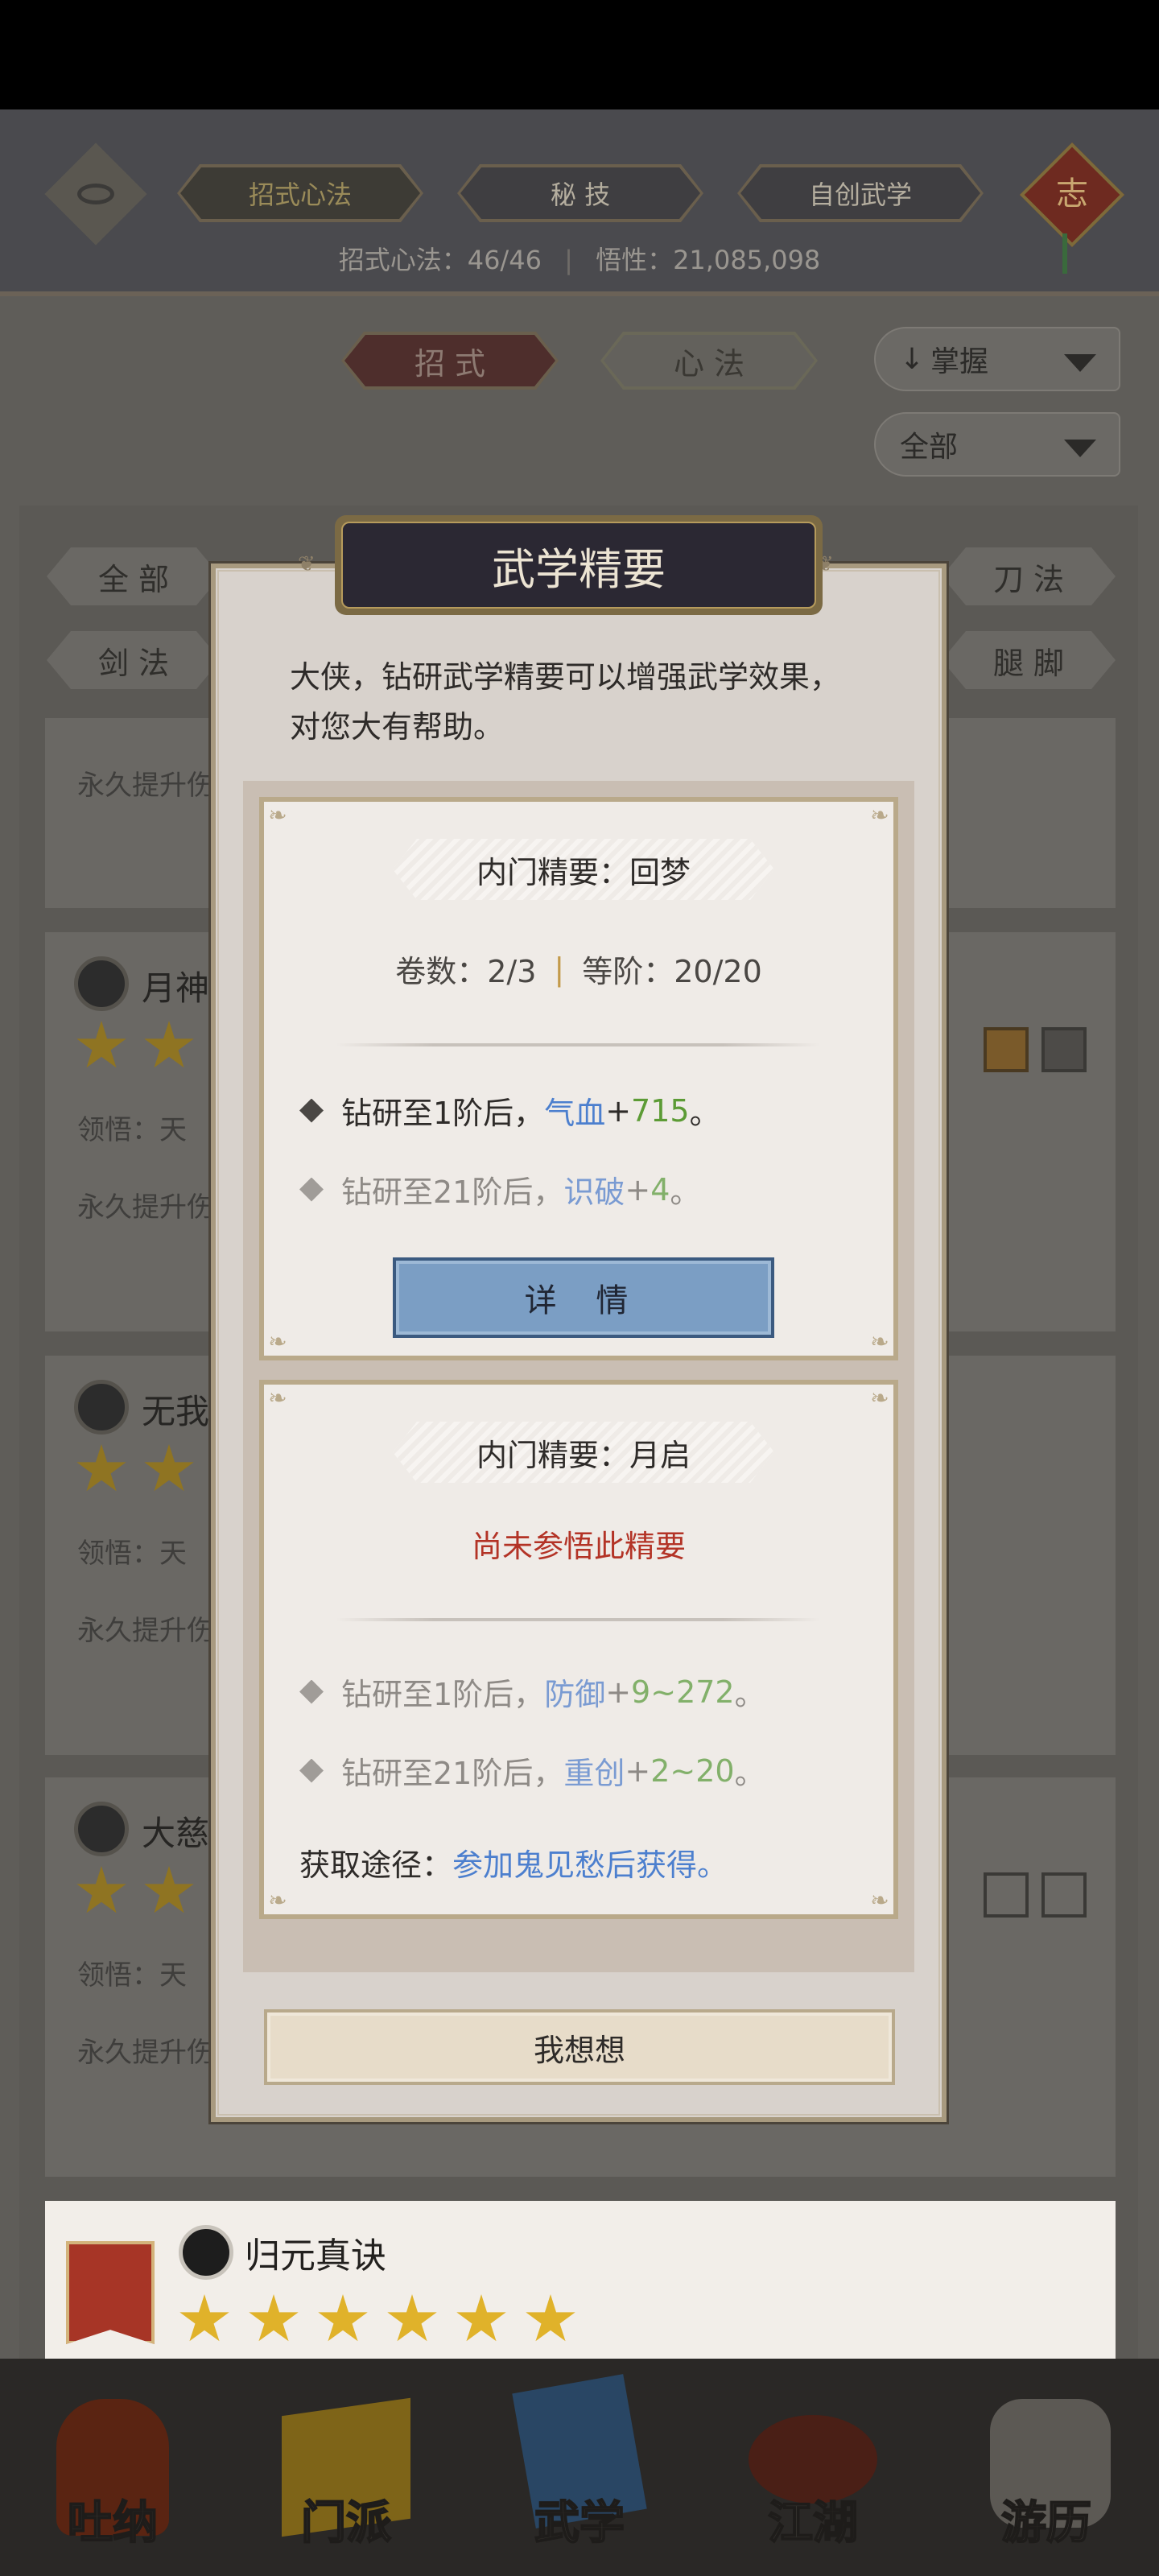  What do you see at coordinates (583, 1455) in the screenshot?
I see `essence-name: 内门精要：月启` at bounding box center [583, 1455].